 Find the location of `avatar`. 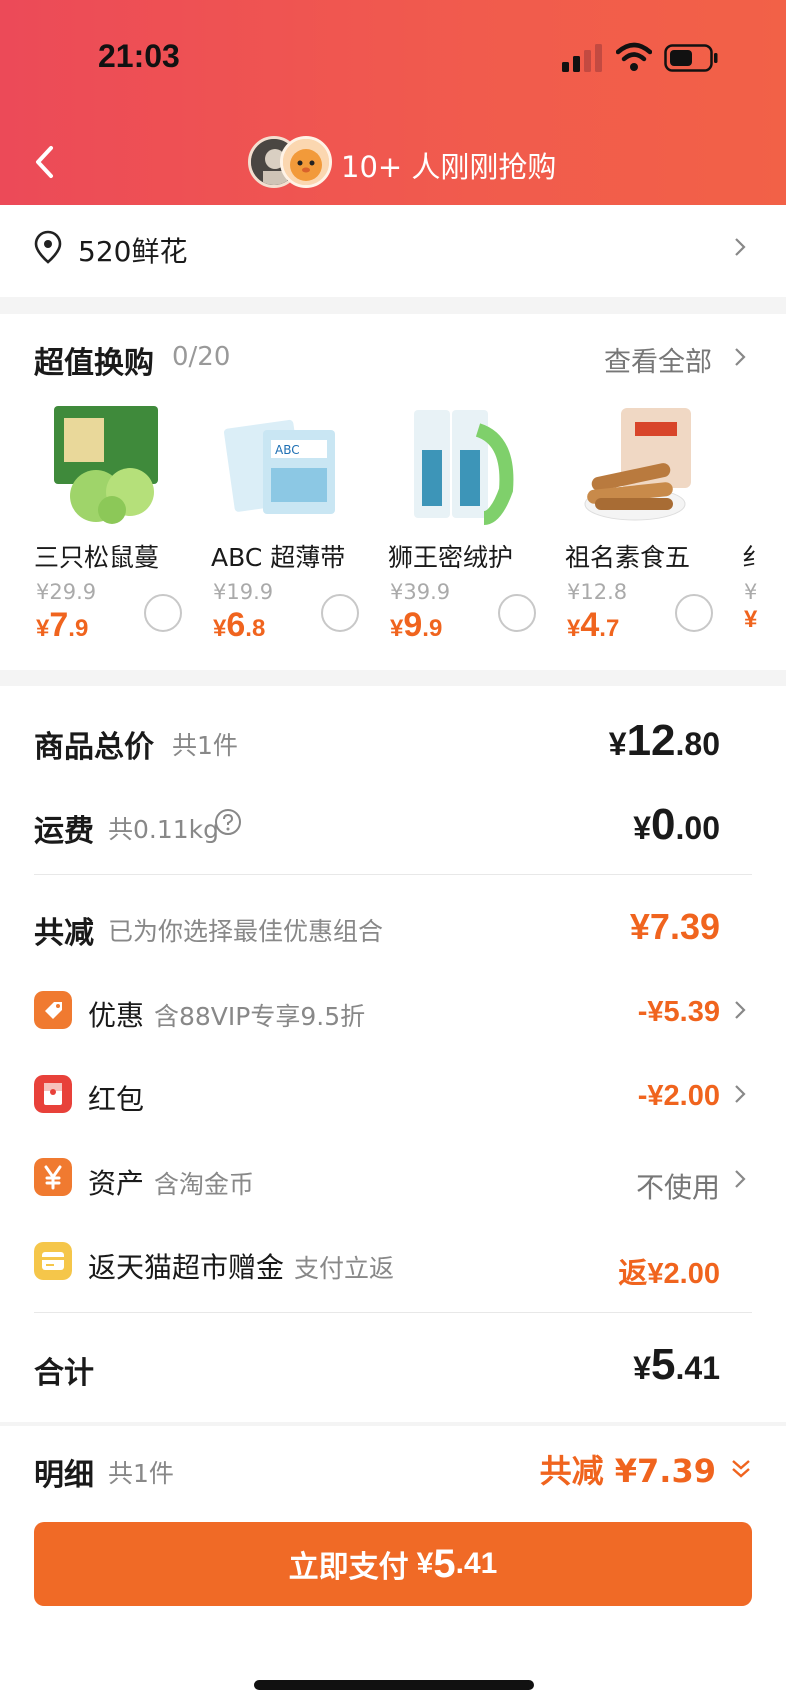

avatar is located at coordinates (306, 162).